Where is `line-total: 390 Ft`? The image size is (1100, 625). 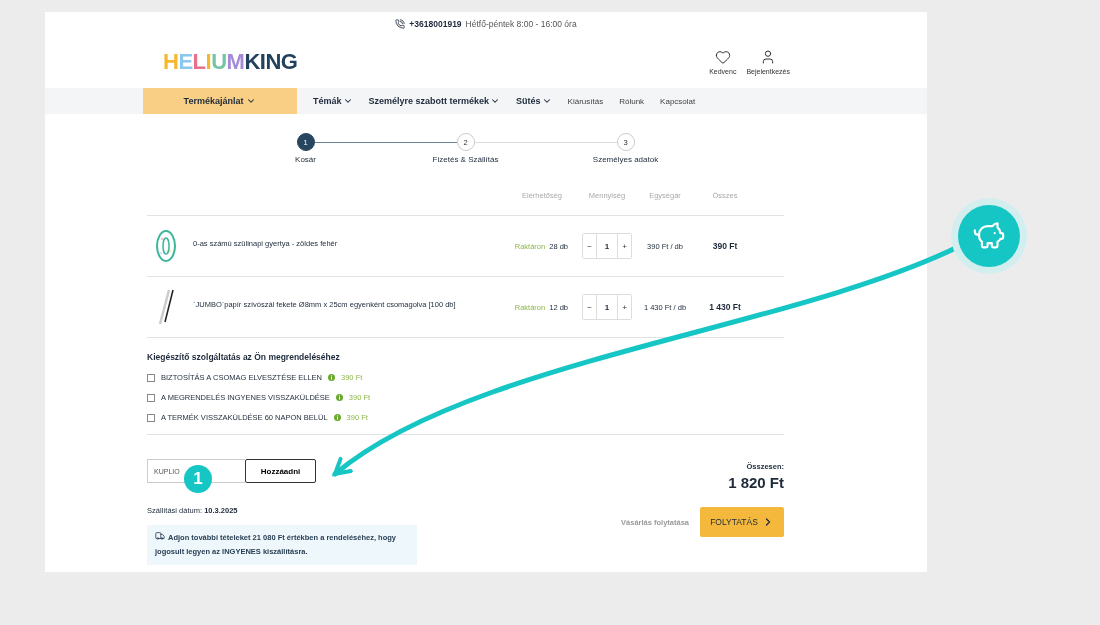 line-total: 390 Ft is located at coordinates (725, 246).